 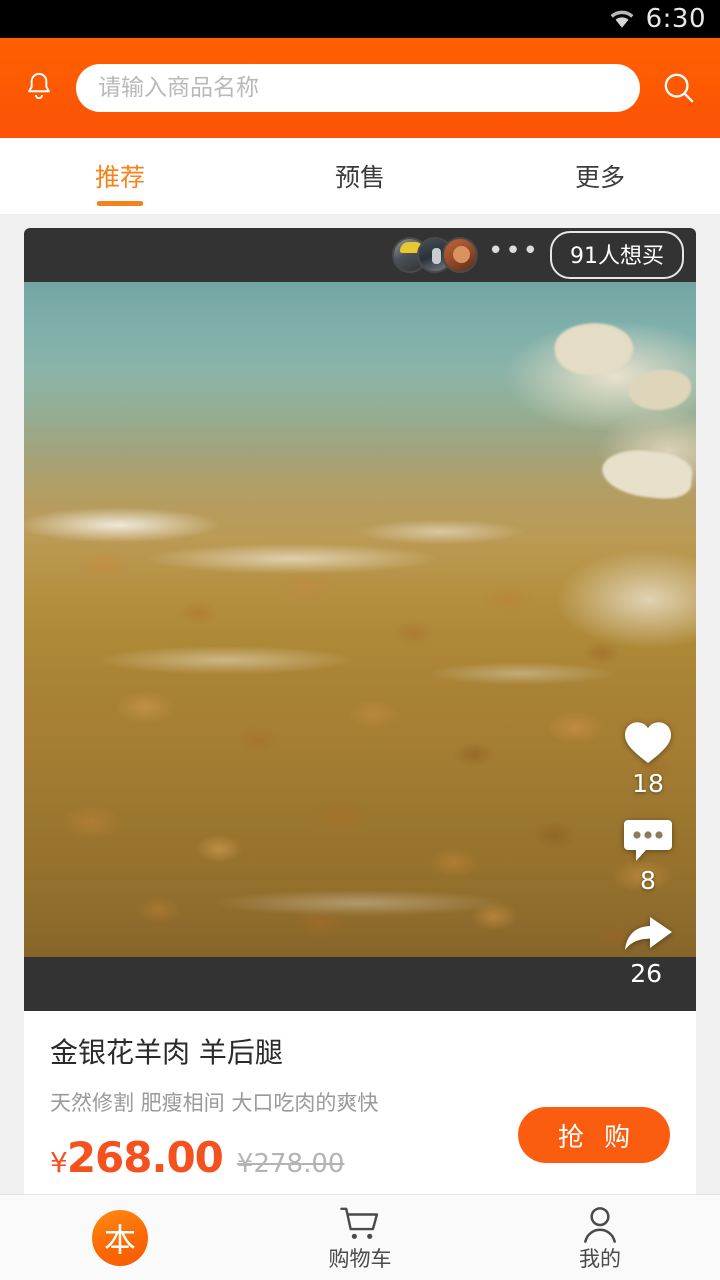 I want to click on original-price: ¥278.00, so click(x=290, y=1164).